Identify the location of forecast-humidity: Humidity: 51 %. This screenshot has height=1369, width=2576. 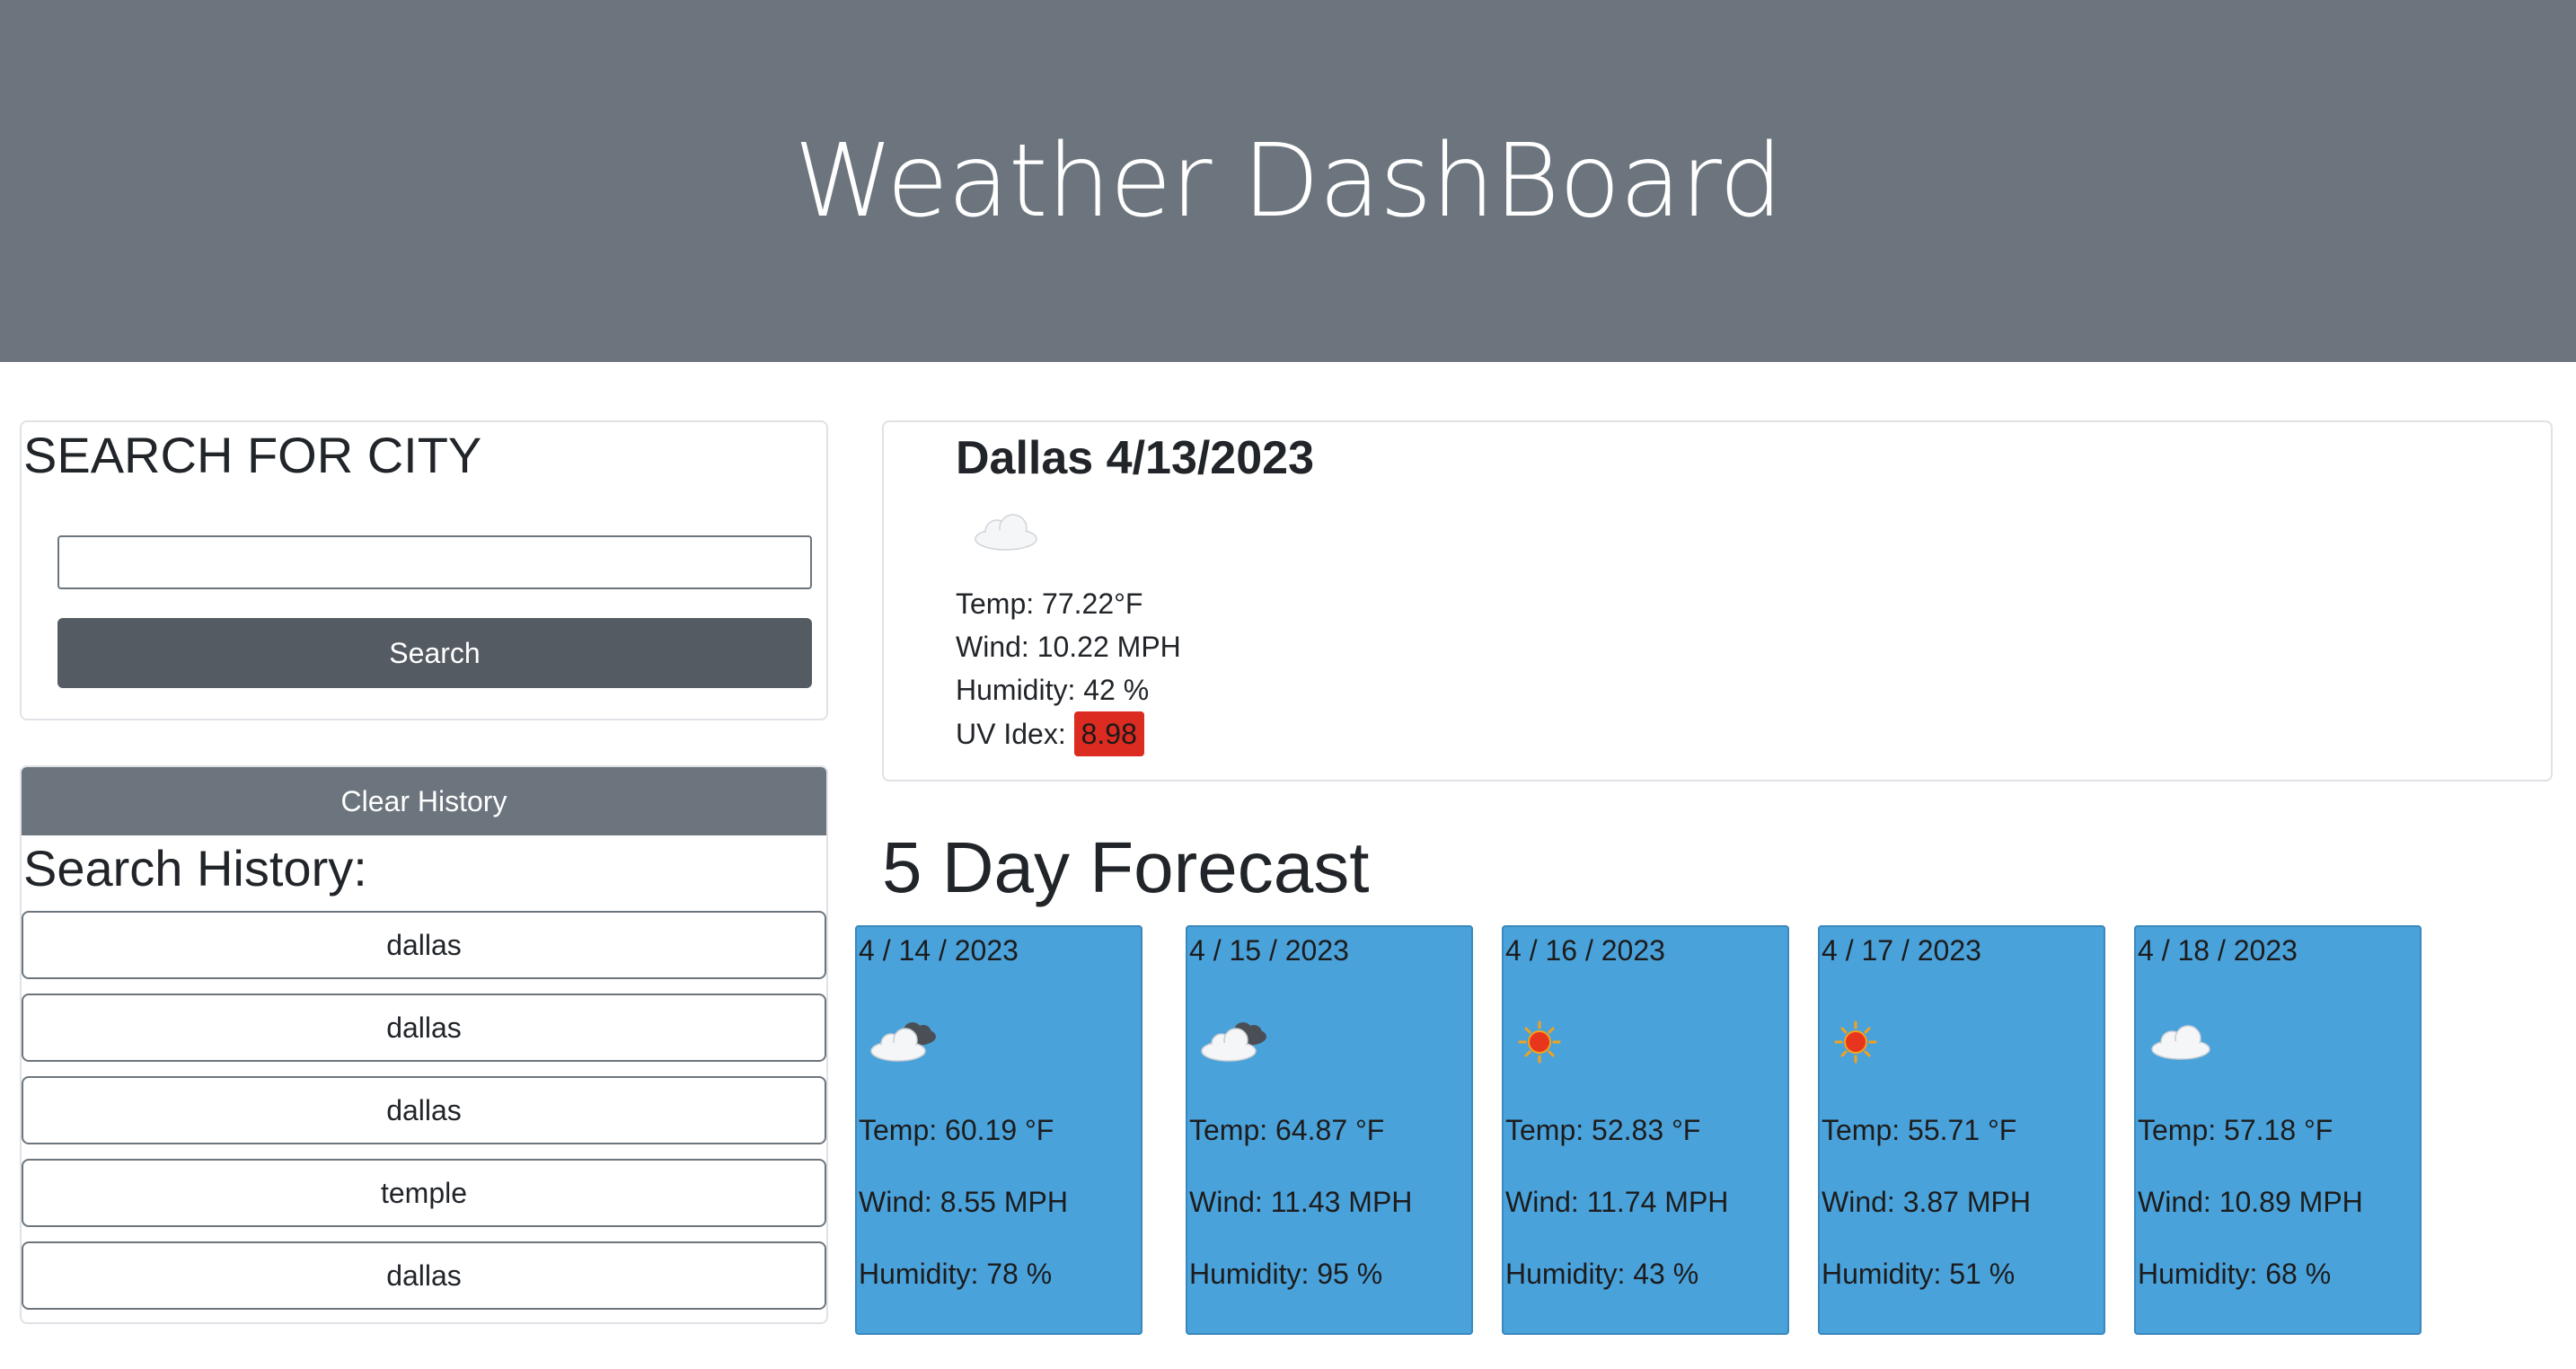
(1919, 1274).